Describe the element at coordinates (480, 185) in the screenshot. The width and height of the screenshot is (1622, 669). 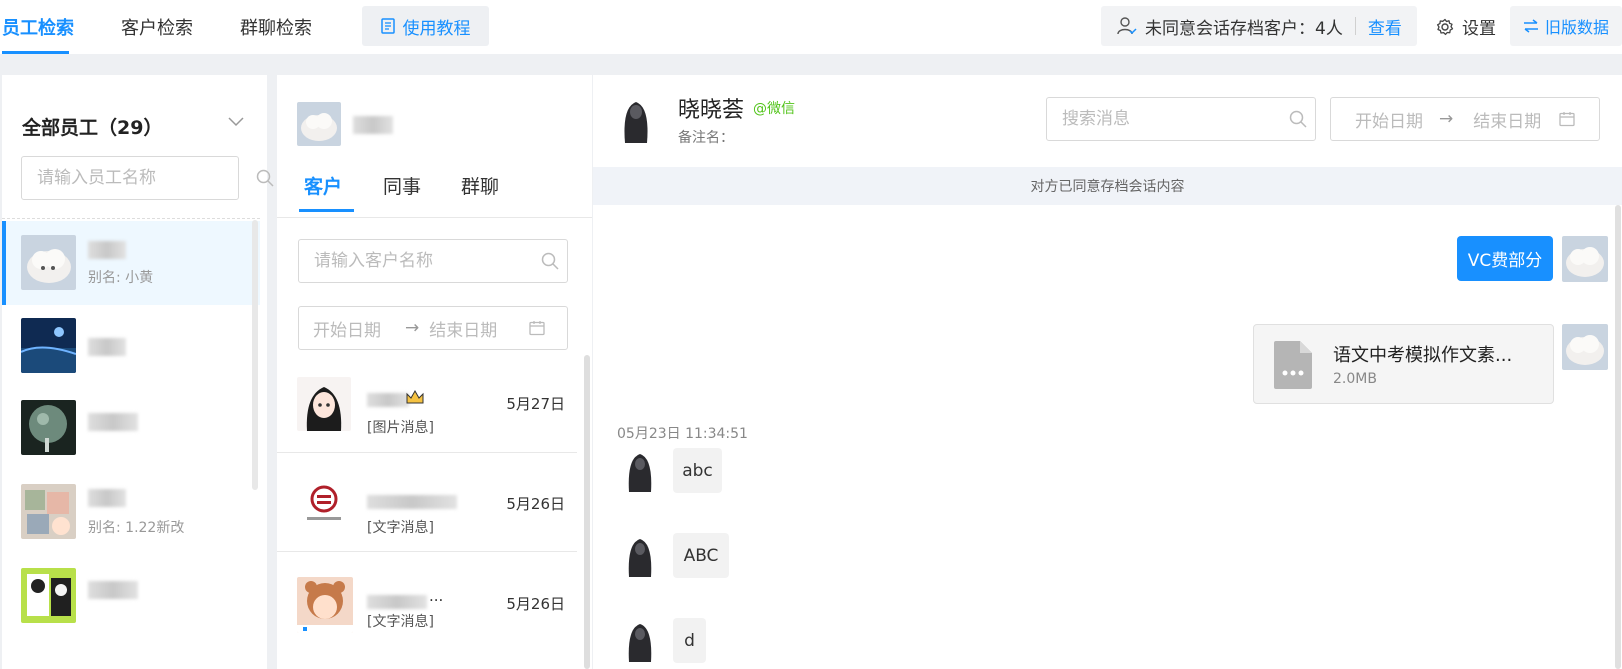
I see `tab-group-chats: 群聊` at that location.